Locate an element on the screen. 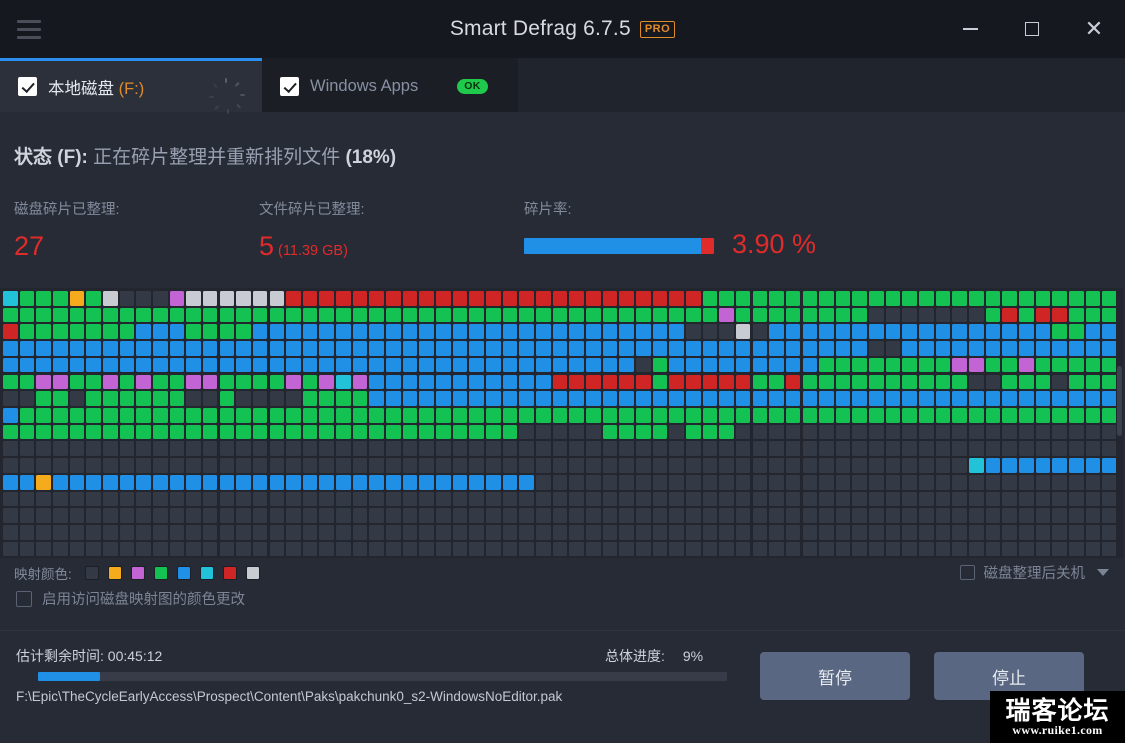  shutdown-after-defrag-row: 磁盘整理后关机 is located at coordinates (1034, 572).